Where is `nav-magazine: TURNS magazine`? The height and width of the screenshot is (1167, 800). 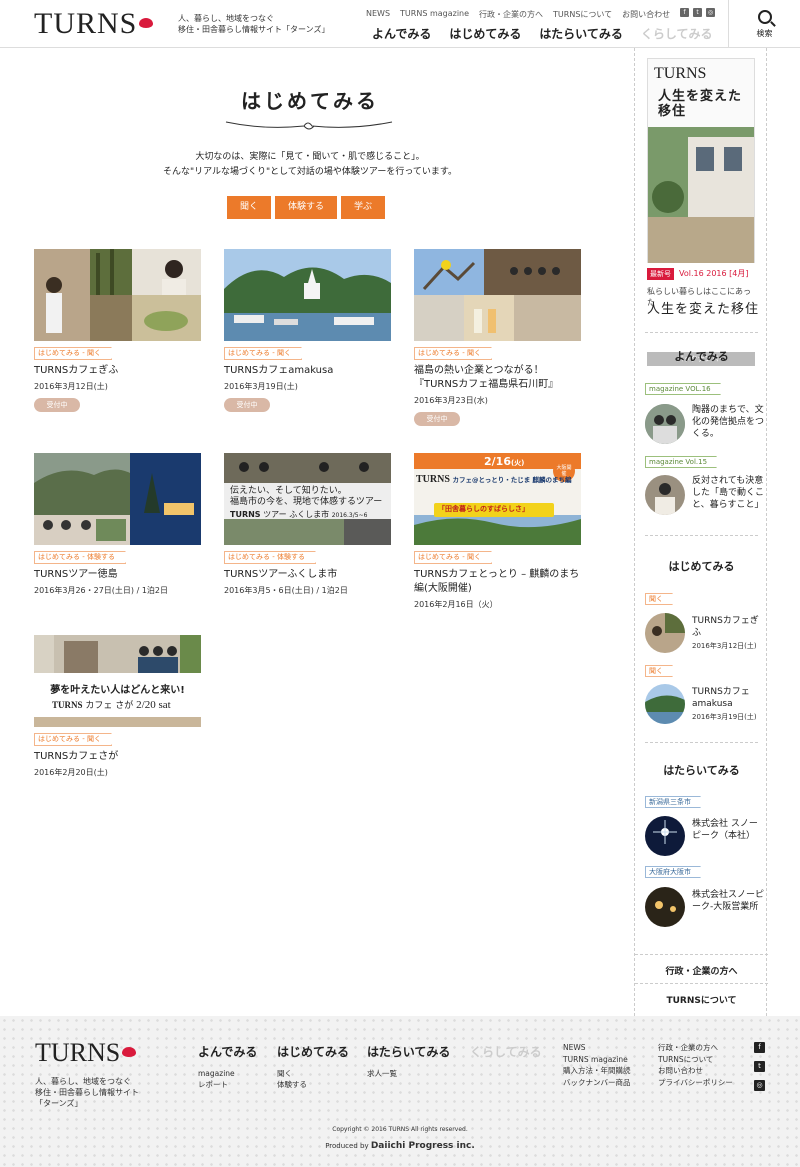 nav-magazine: TURNS magazine is located at coordinates (434, 14).